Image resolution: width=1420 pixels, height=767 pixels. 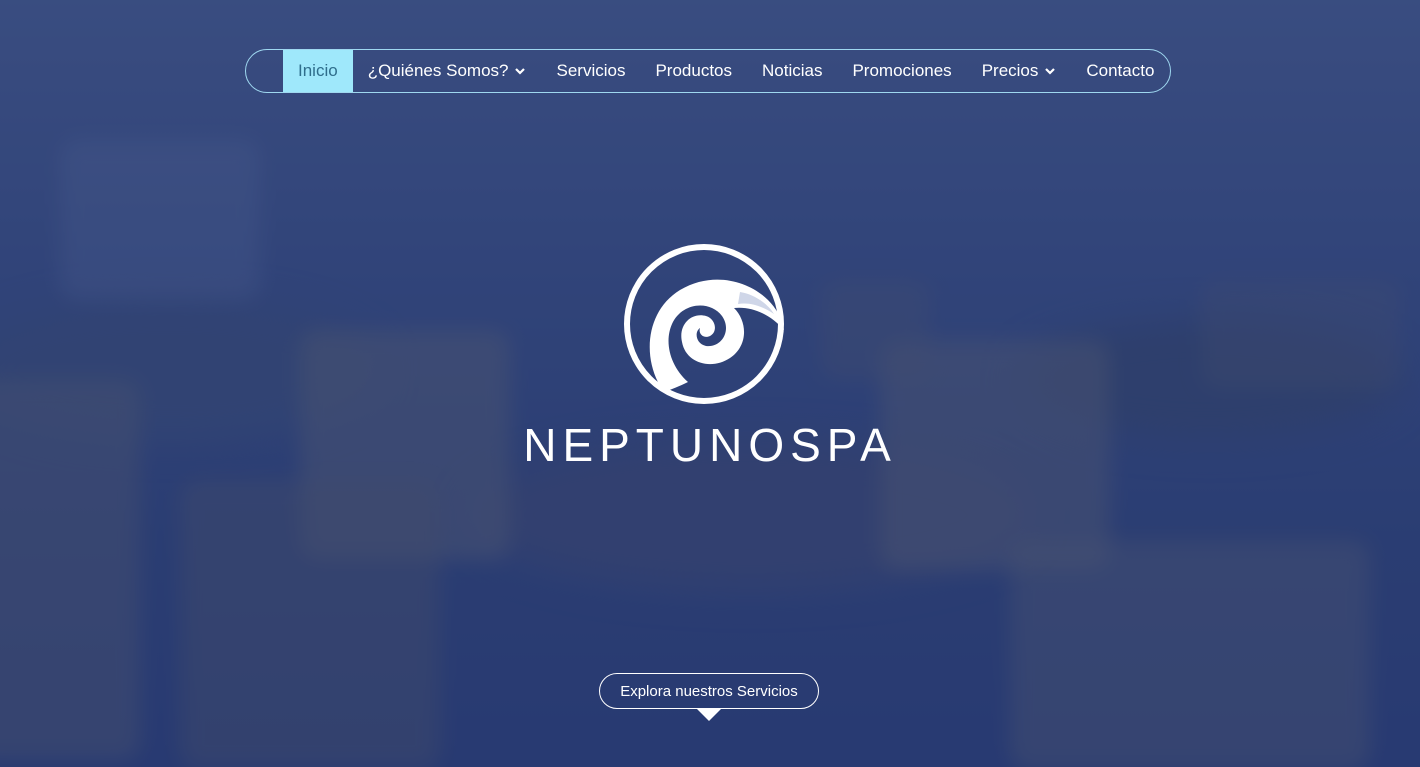 I want to click on nav-item-quienes-somos: ¿Quiénes Somos?, so click(x=447, y=71).